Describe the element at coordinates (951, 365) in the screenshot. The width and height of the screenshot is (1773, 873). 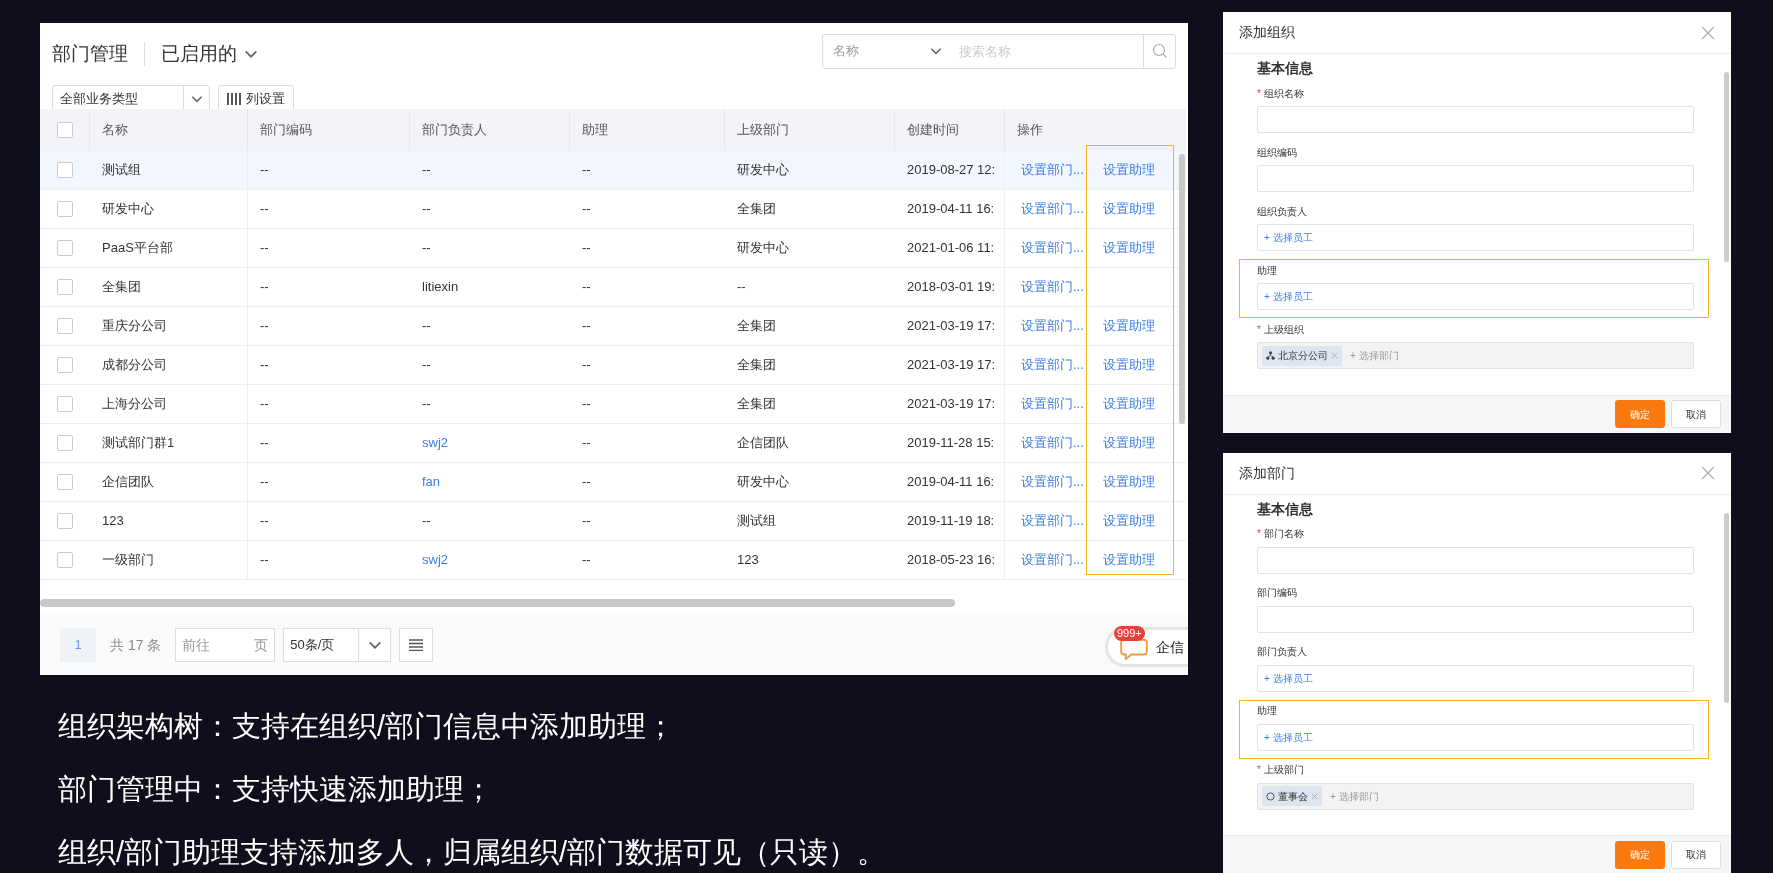
I see `table-cell-text: 2021-03-19 17:` at that location.